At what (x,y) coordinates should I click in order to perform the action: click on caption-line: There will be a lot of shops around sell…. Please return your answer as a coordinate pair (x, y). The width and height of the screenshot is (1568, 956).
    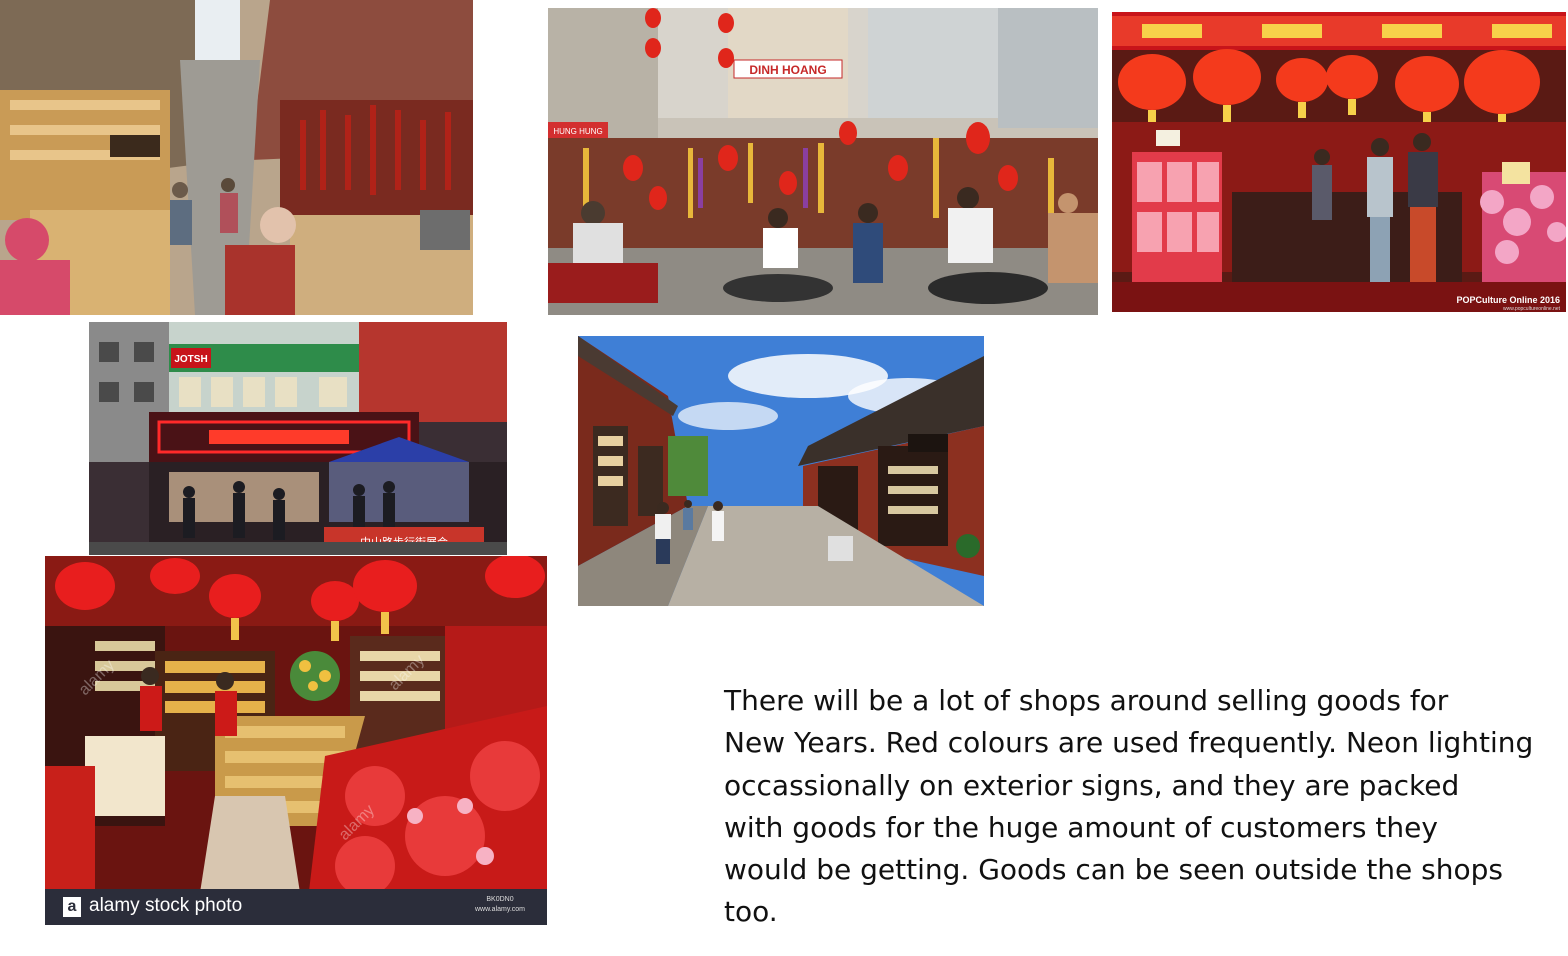
    Looking at the image, I should click on (1086, 700).